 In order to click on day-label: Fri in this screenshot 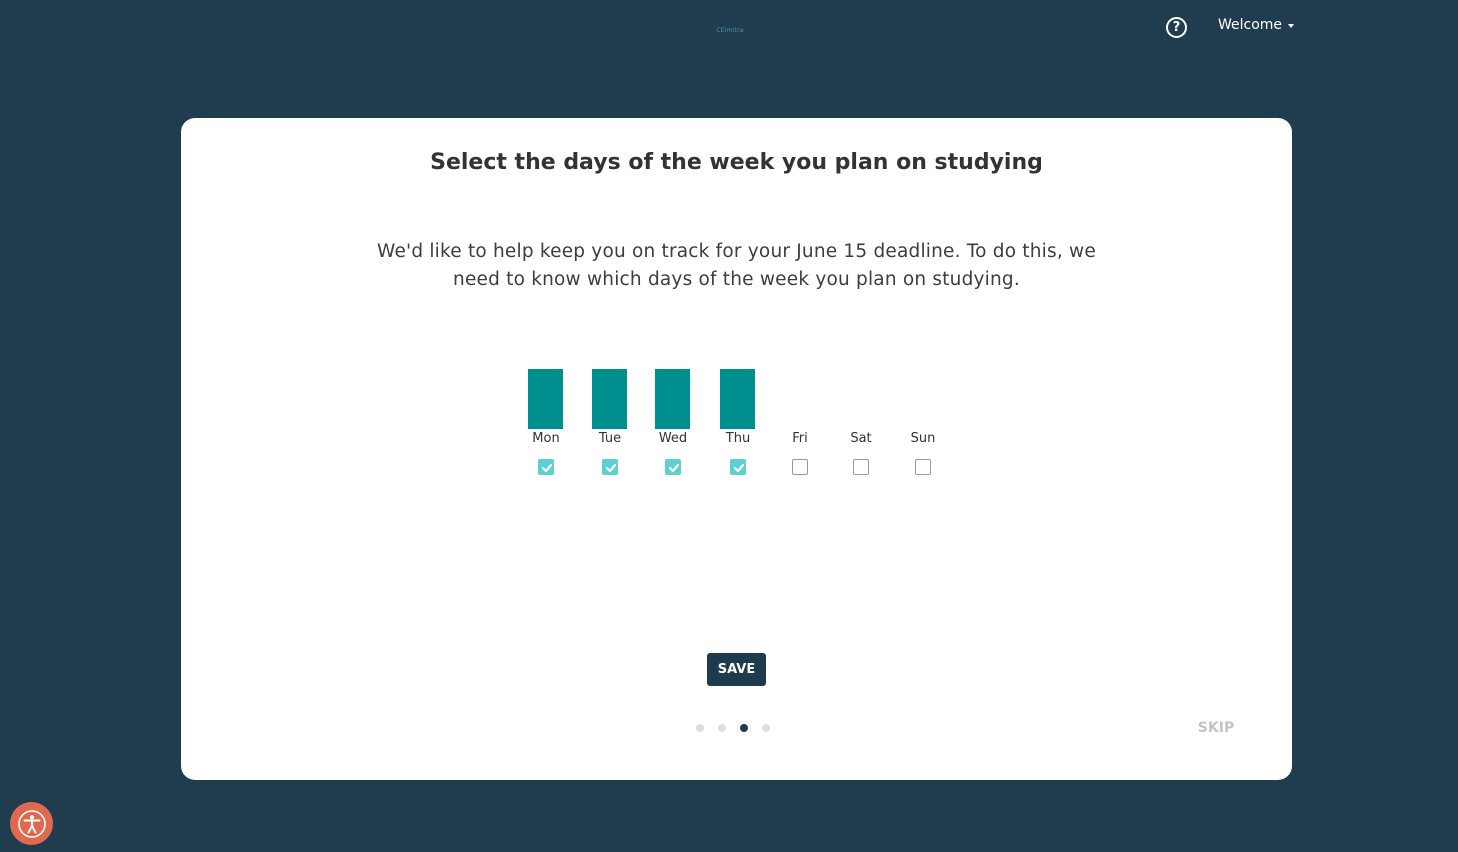, I will do `click(800, 438)`.